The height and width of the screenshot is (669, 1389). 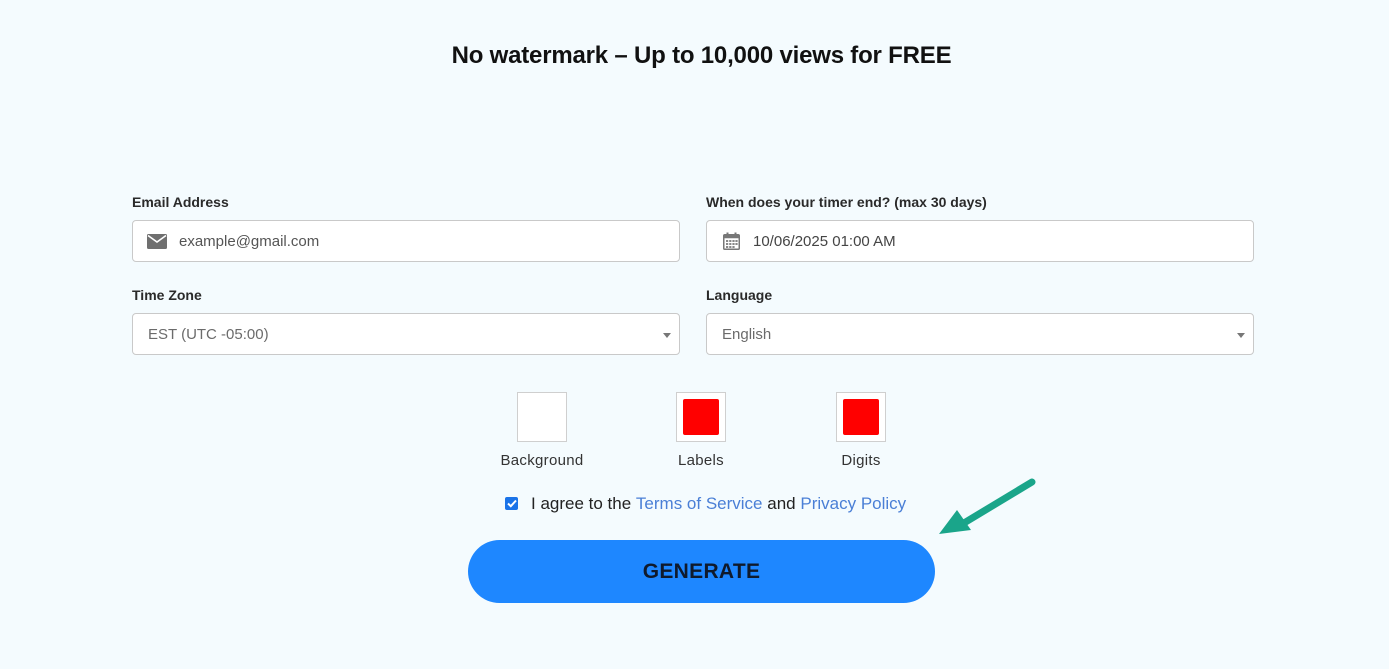 I want to click on digits-color-picker: Digits, so click(x=861, y=430).